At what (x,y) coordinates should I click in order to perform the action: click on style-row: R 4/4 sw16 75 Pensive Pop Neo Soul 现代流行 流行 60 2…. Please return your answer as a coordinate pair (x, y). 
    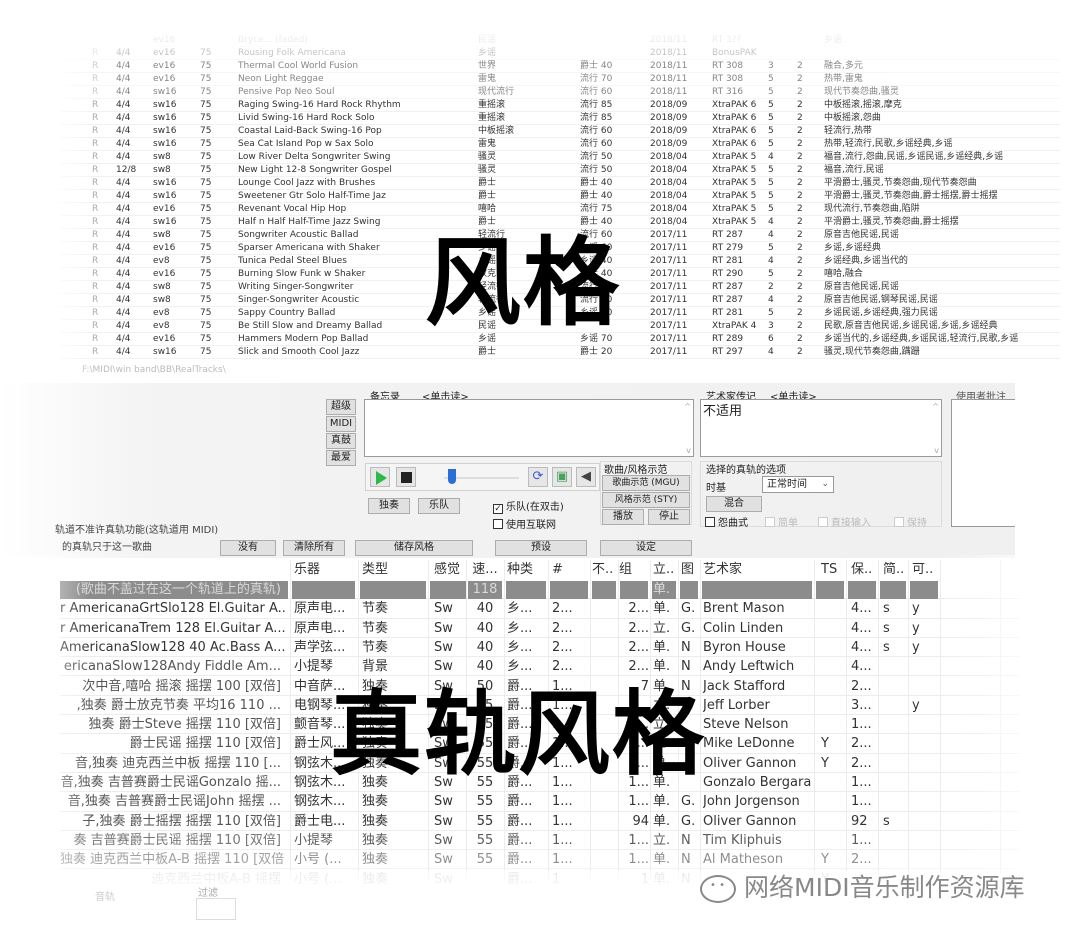
    Looking at the image, I should click on (560, 92).